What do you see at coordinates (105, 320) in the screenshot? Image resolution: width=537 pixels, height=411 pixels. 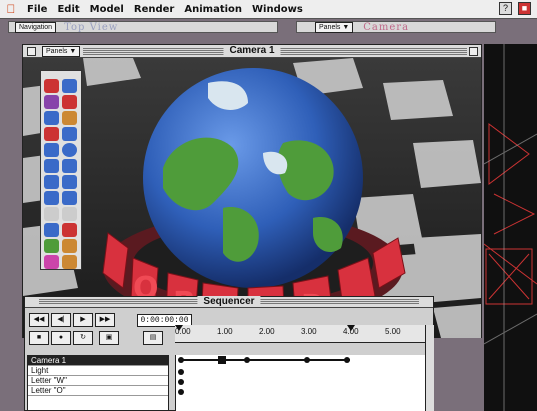 I see `fast-forward-button: ▶▶` at bounding box center [105, 320].